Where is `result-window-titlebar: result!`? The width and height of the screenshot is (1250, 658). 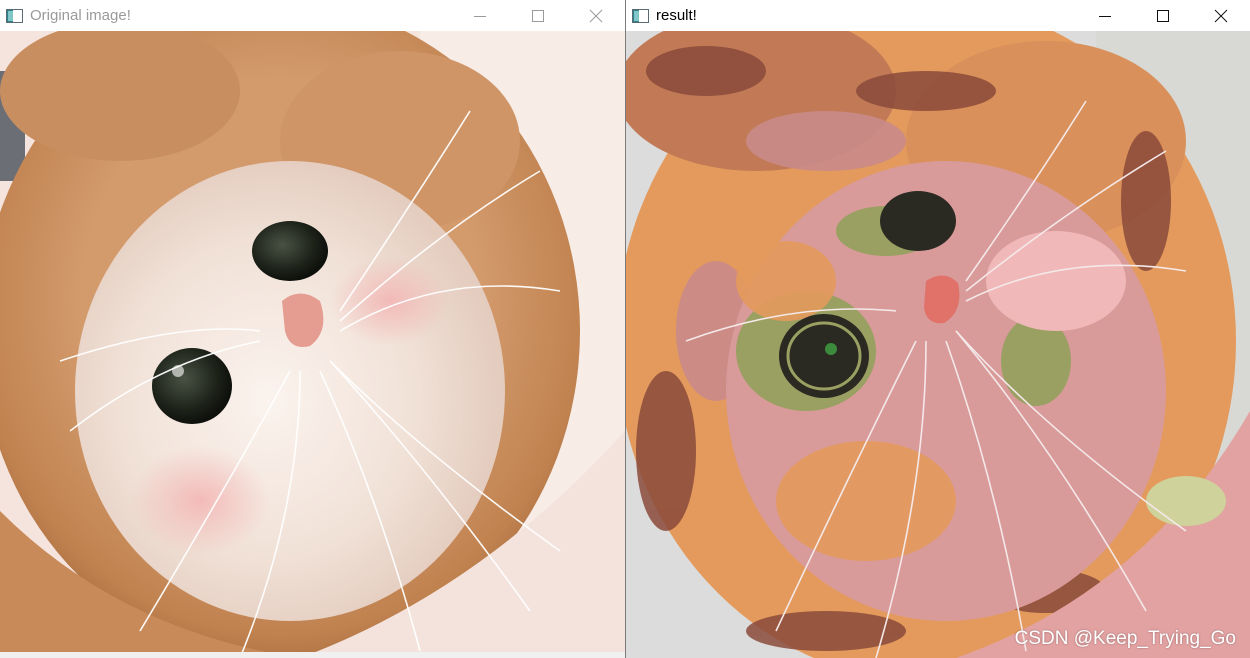
result-window-titlebar: result! is located at coordinates (938, 15).